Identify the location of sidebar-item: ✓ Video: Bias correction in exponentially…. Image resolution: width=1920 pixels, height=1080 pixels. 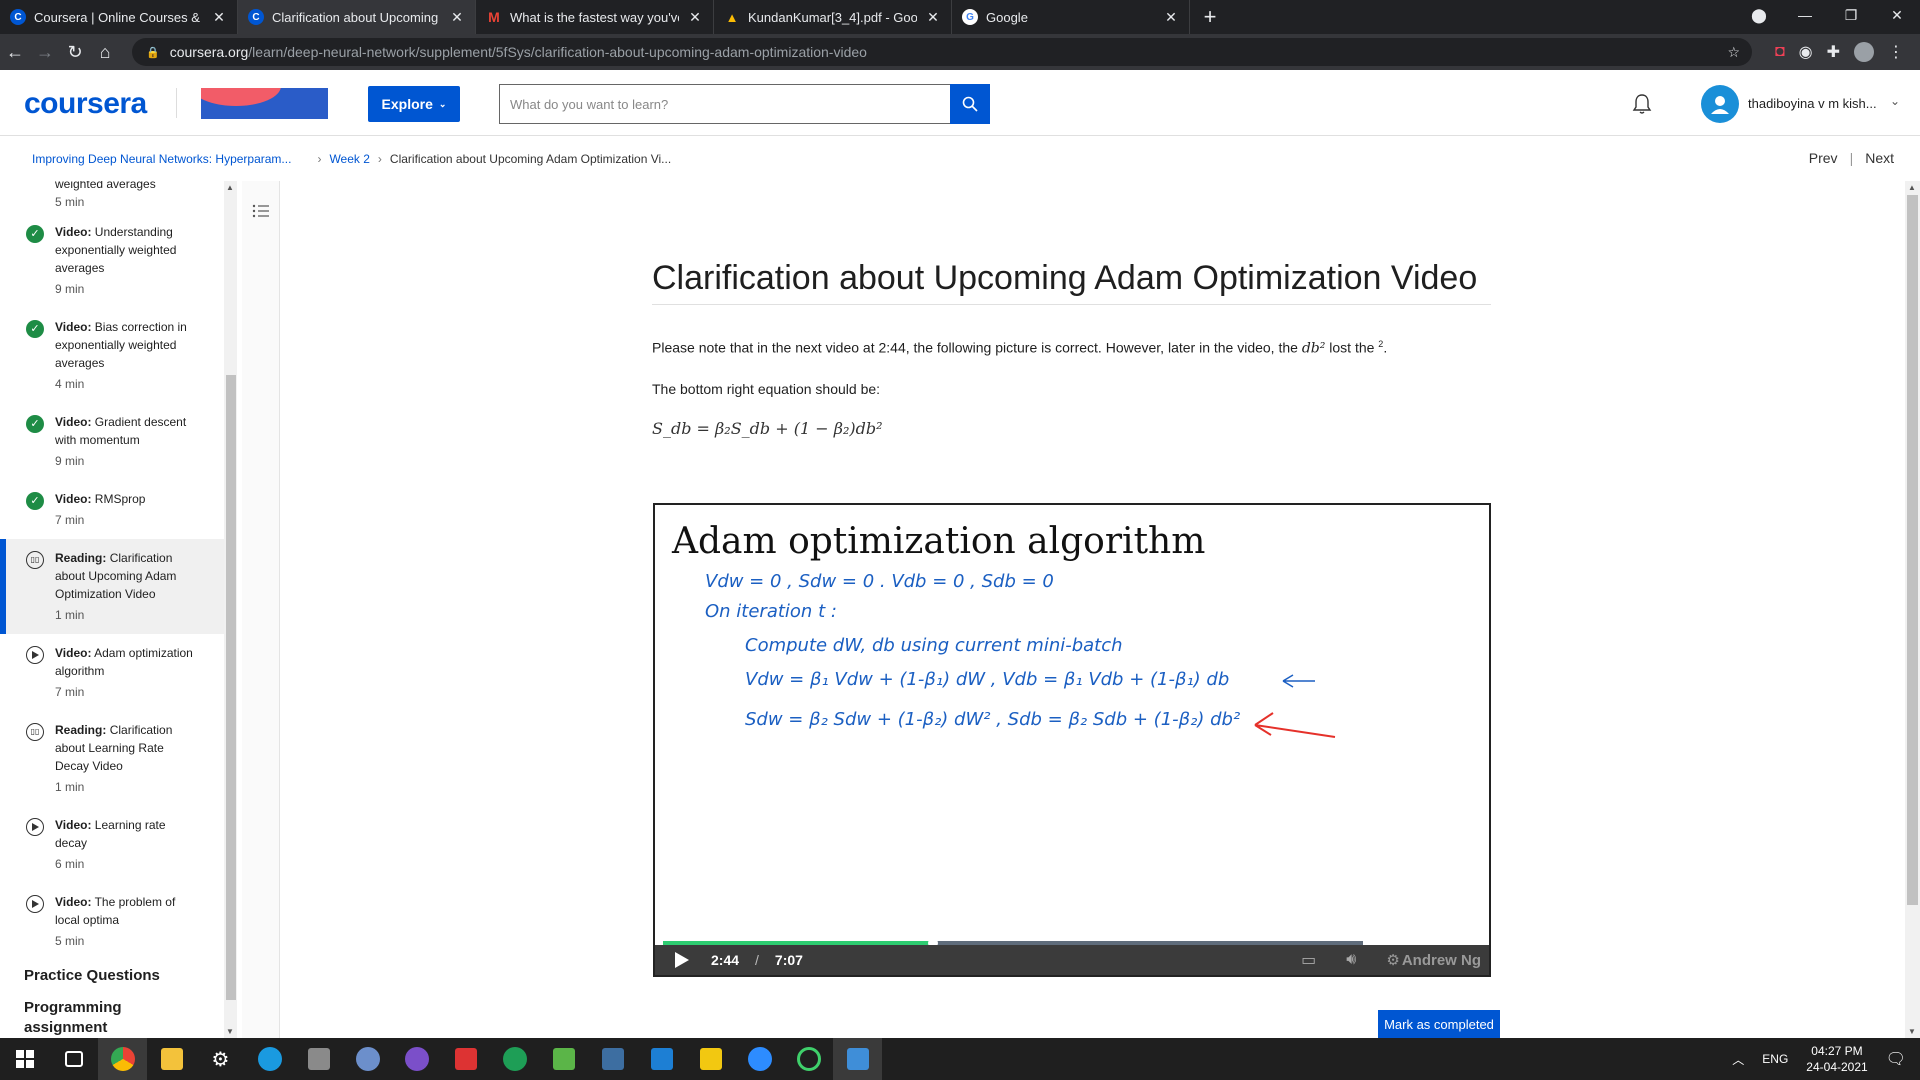
(112, 355).